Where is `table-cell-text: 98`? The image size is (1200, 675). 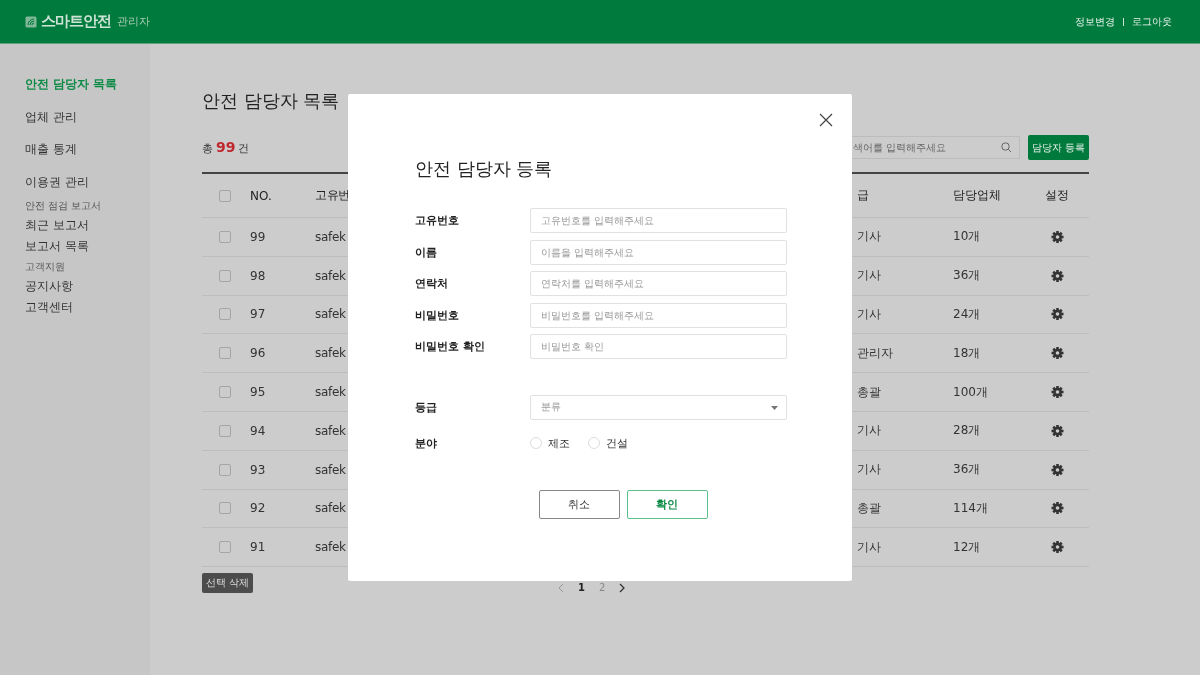
table-cell-text: 98 is located at coordinates (258, 275).